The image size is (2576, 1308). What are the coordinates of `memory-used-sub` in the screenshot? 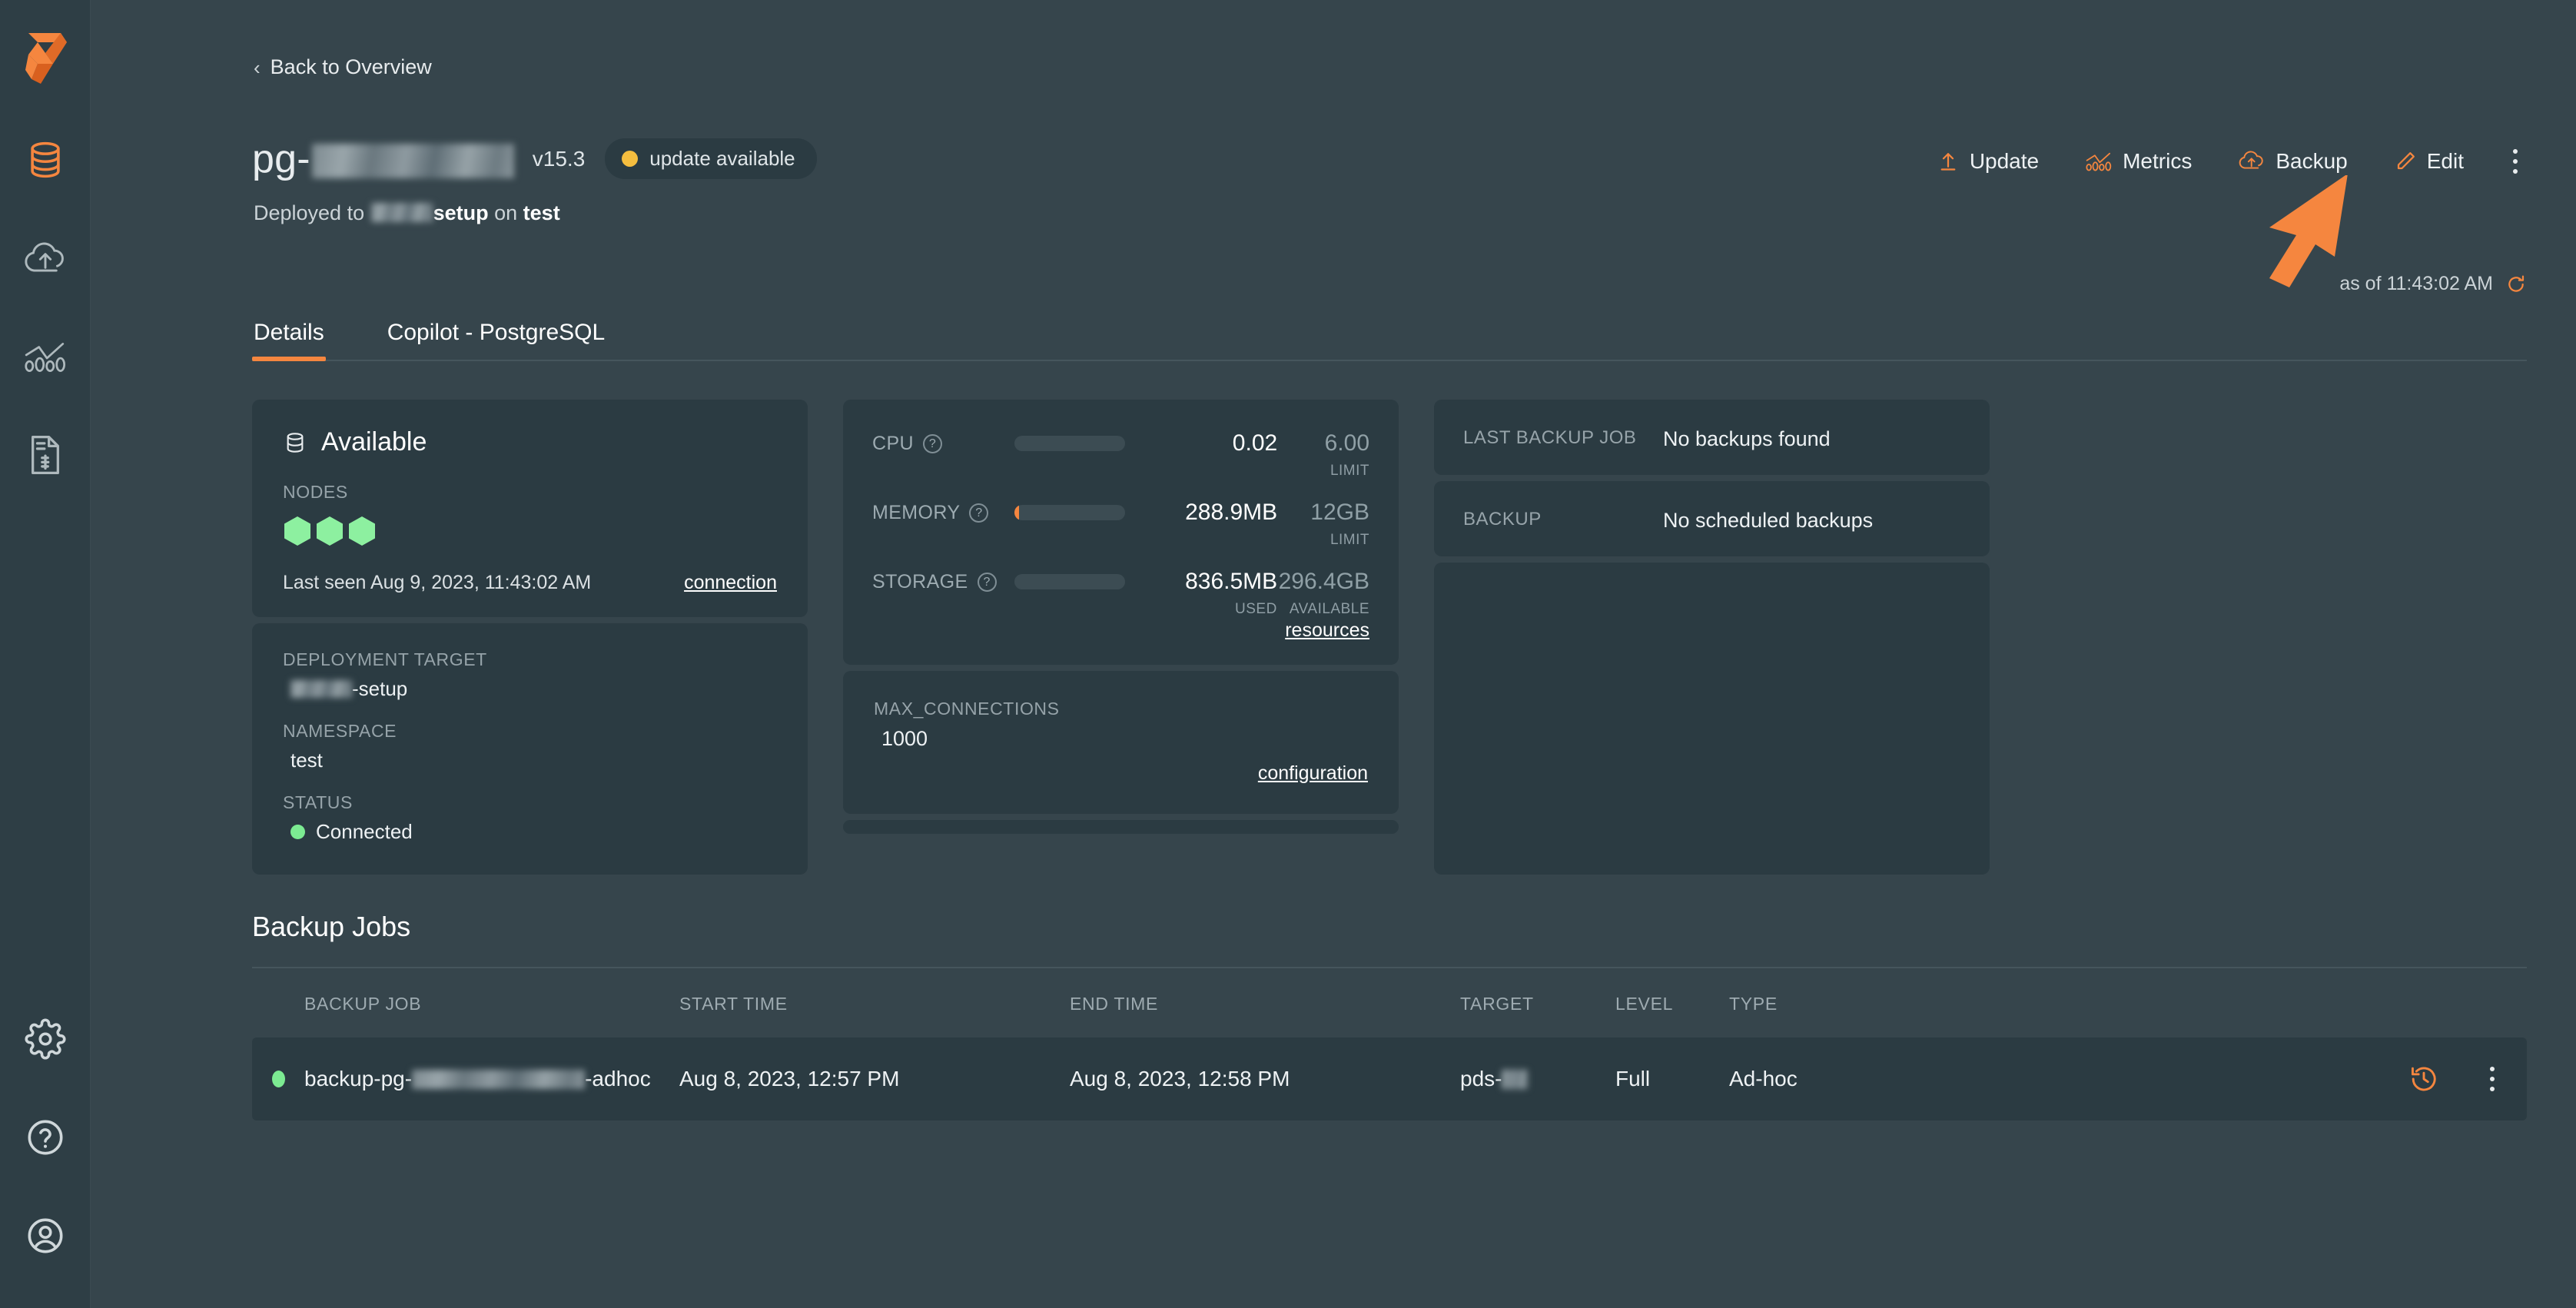 It's located at (1213, 540).